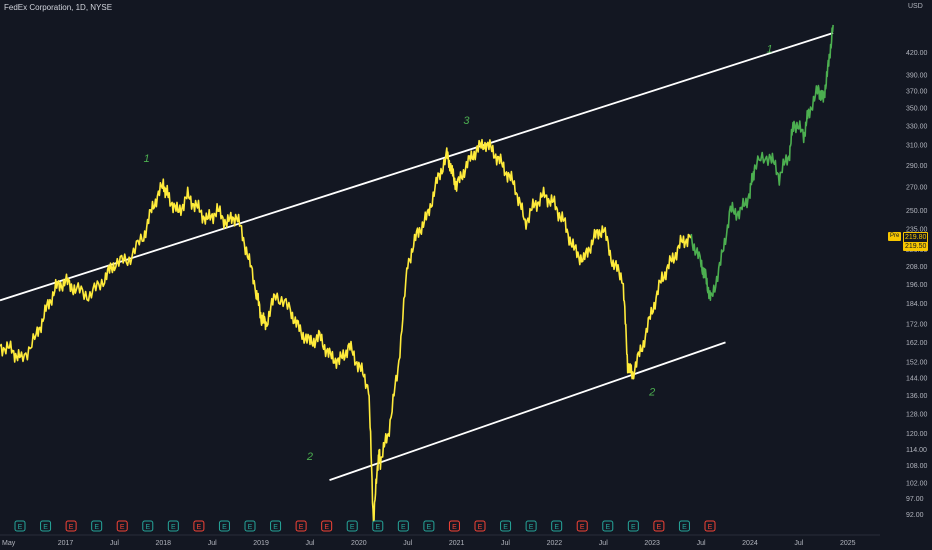 The height and width of the screenshot is (550, 932). I want to click on y-tick-label: 250.00, so click(917, 211).